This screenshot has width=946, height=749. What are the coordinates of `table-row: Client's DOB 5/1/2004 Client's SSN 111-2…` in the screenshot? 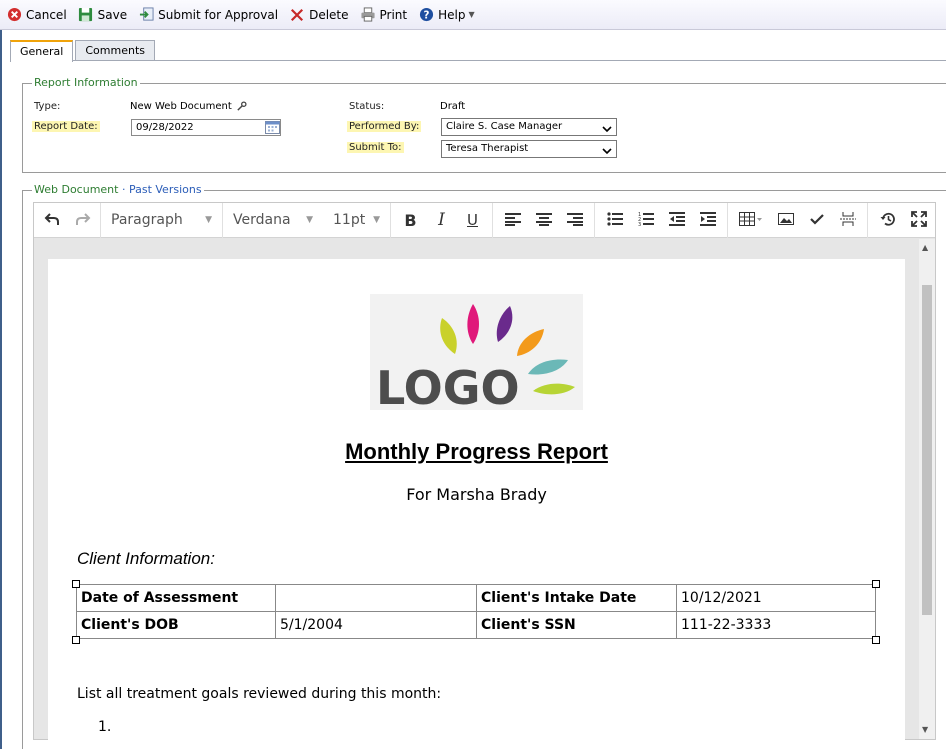 It's located at (476, 625).